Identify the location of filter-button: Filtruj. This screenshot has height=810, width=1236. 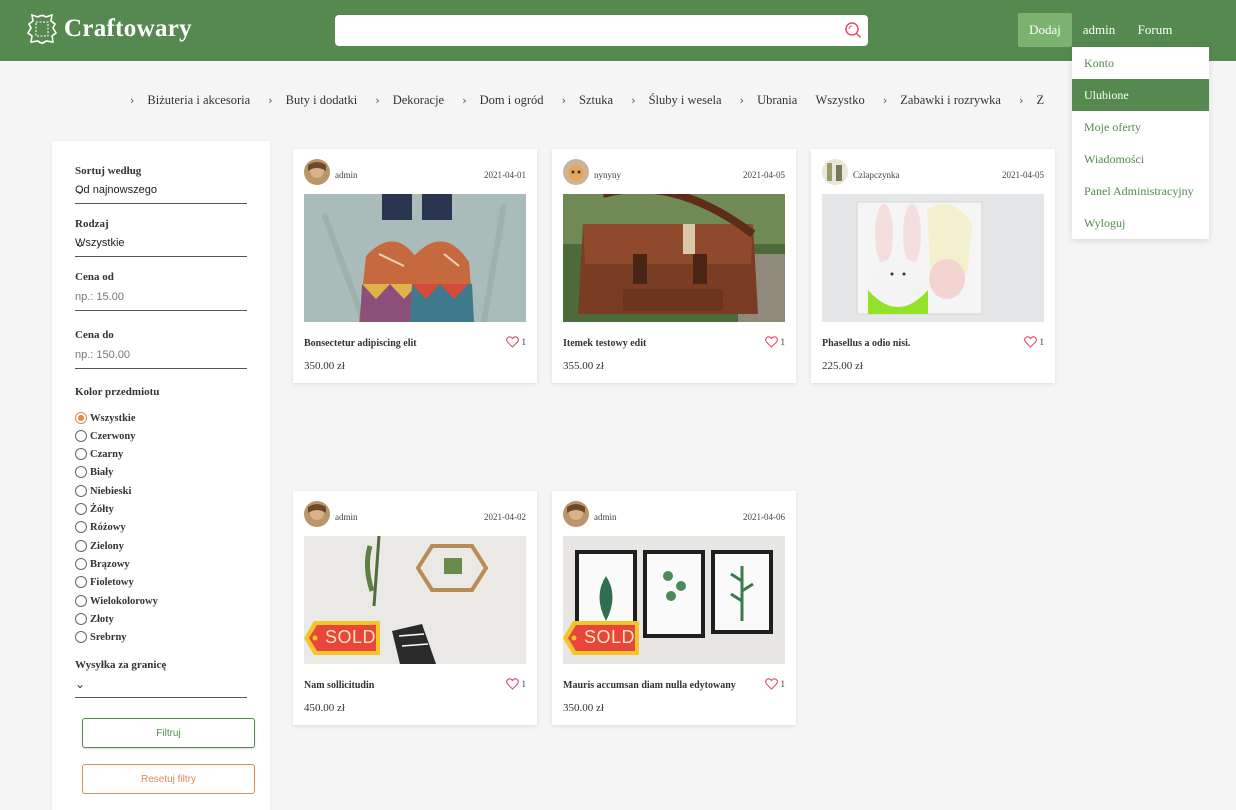
(168, 733).